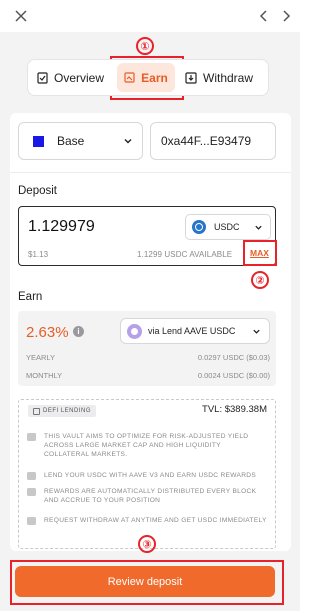 This screenshot has height=611, width=320. I want to click on chain-name: Base, so click(71, 141).